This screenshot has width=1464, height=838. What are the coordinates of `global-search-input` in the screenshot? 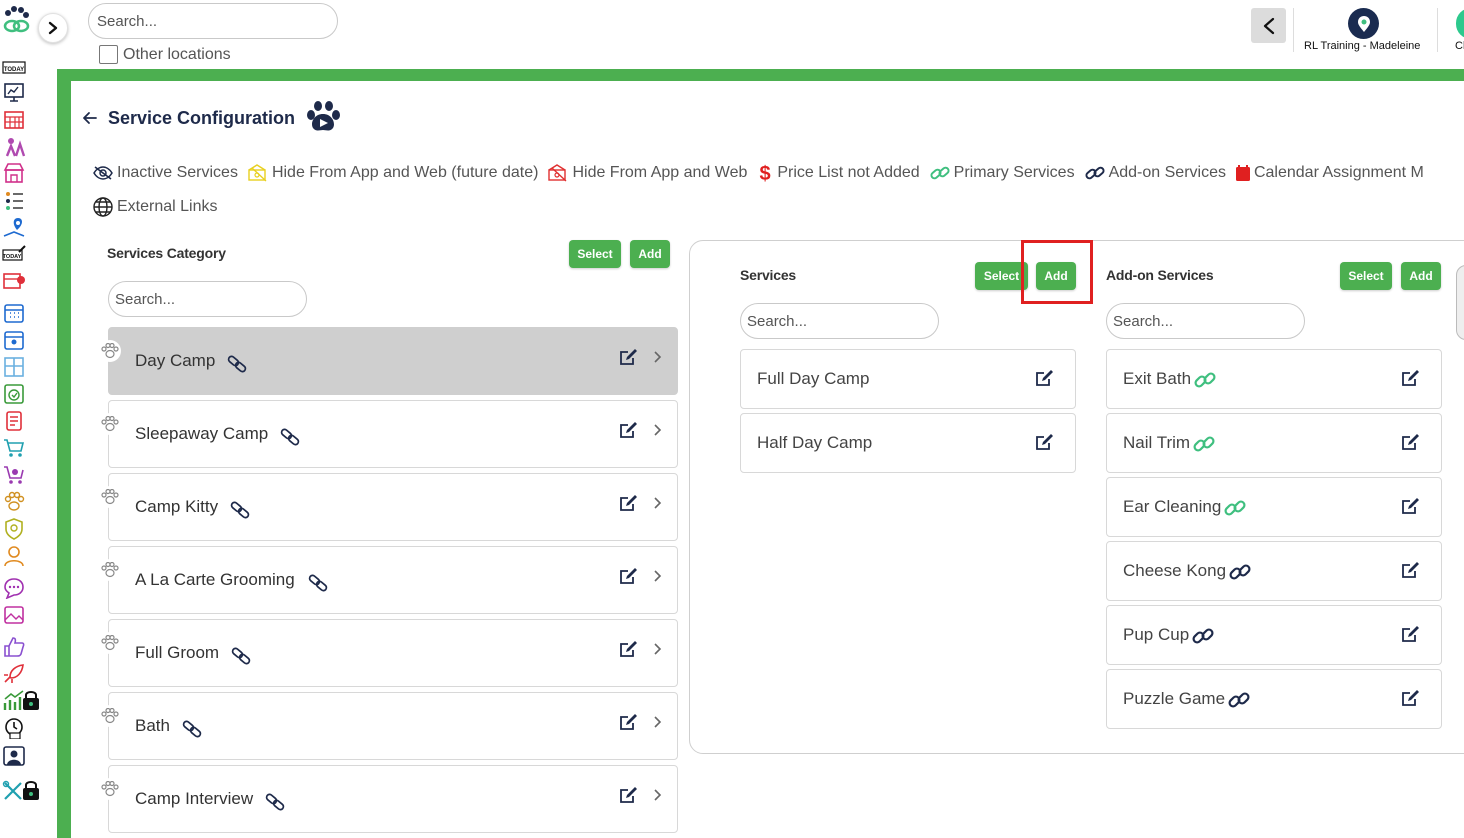 It's located at (213, 21).